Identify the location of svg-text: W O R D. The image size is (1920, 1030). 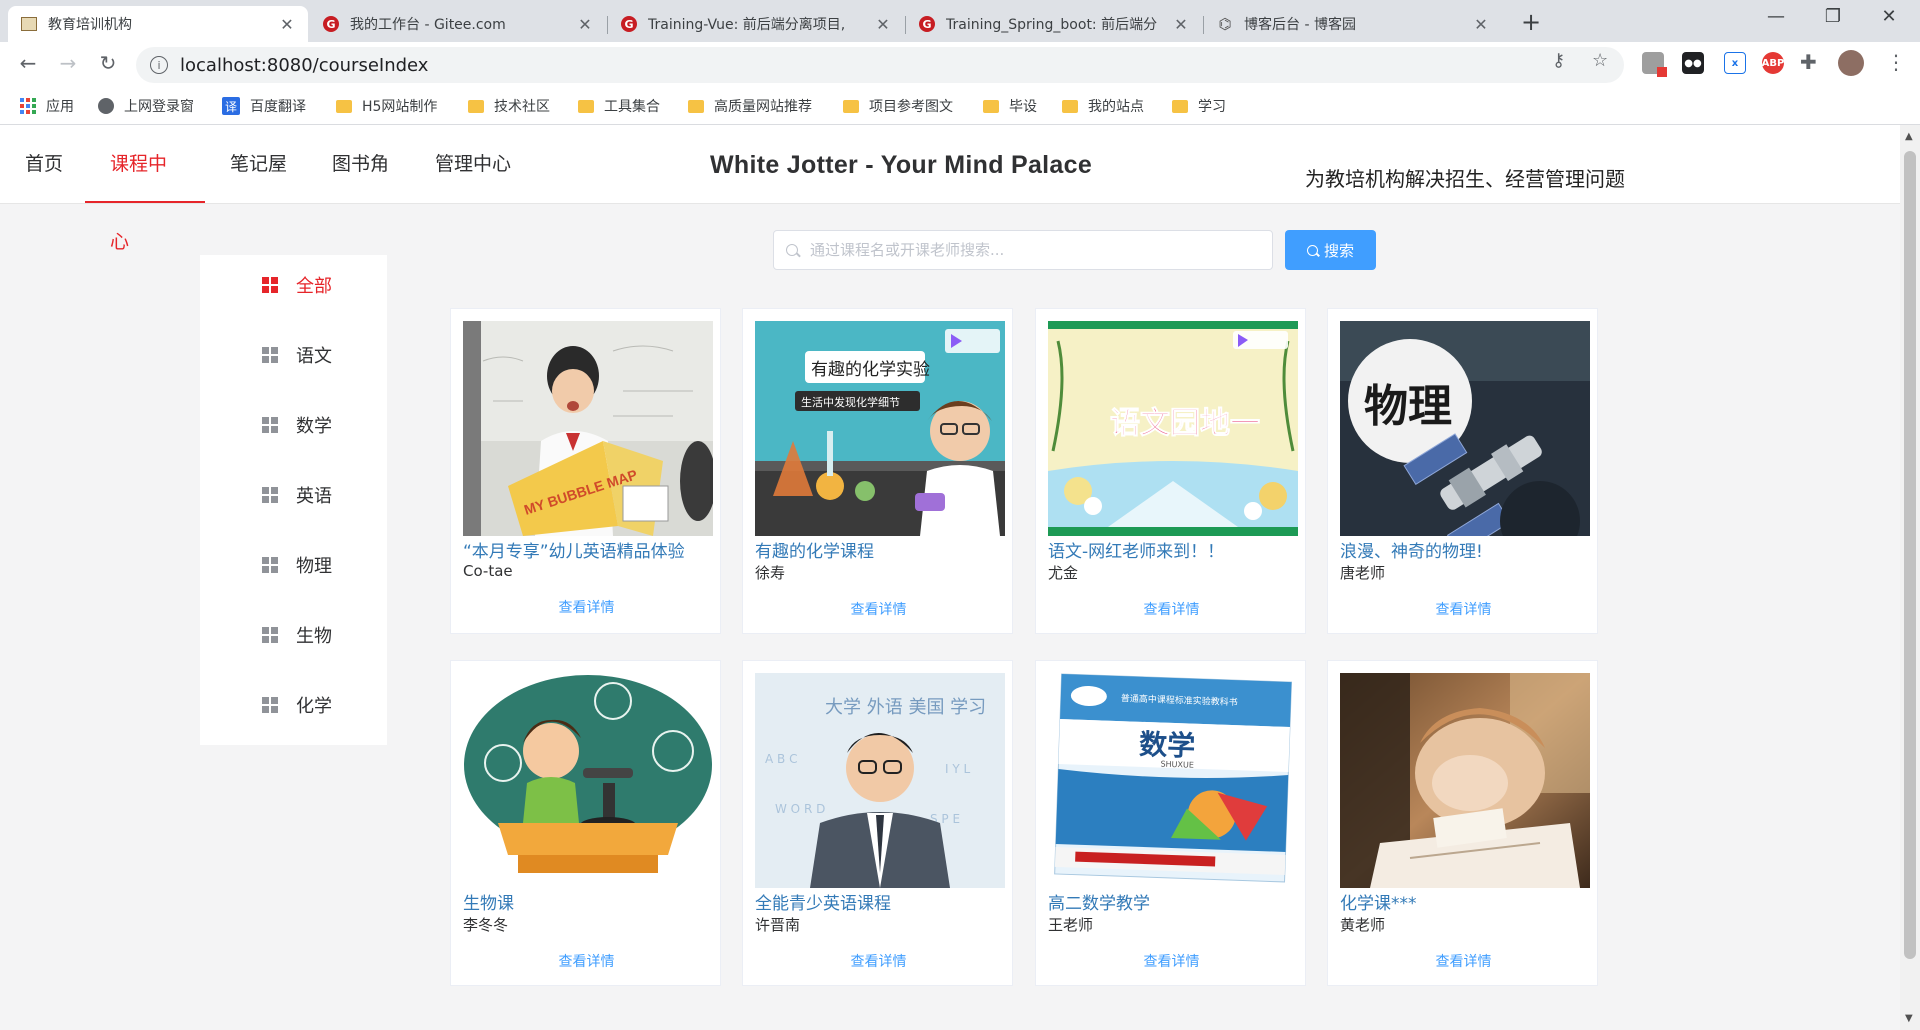
(800, 809).